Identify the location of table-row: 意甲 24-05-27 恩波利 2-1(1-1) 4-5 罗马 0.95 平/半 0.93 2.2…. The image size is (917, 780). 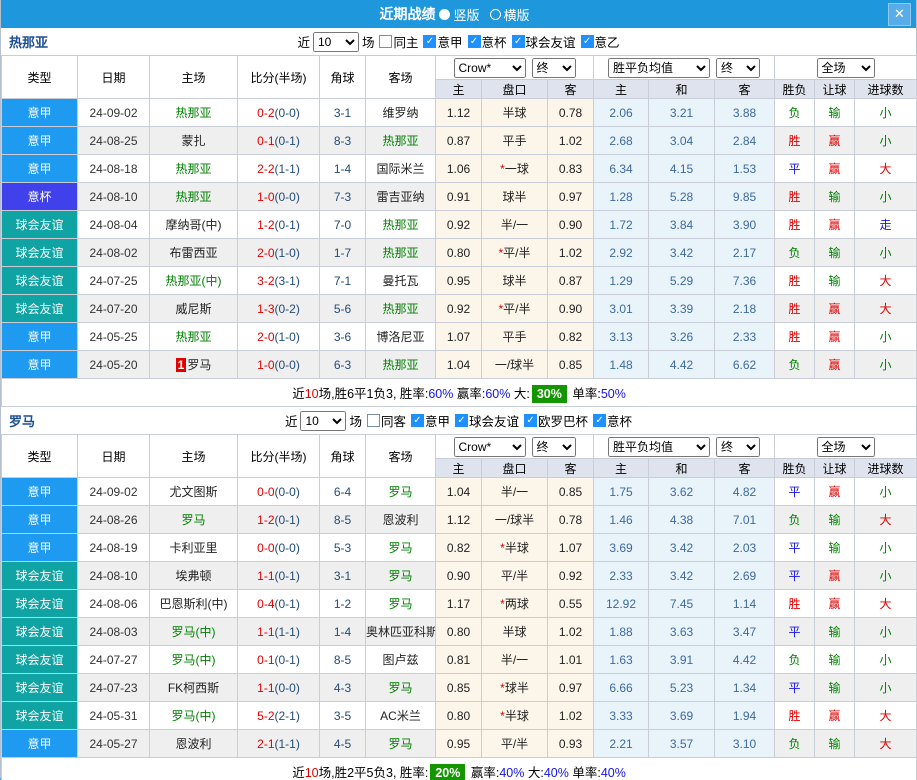
(459, 743).